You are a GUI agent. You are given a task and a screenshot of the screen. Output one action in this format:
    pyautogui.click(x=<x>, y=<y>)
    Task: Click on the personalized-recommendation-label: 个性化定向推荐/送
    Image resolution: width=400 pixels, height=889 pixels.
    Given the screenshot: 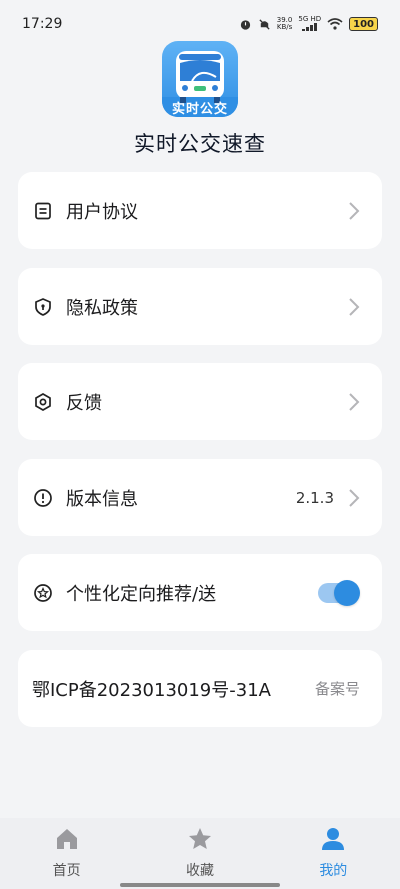 What is the action you would take?
    pyautogui.click(x=141, y=594)
    